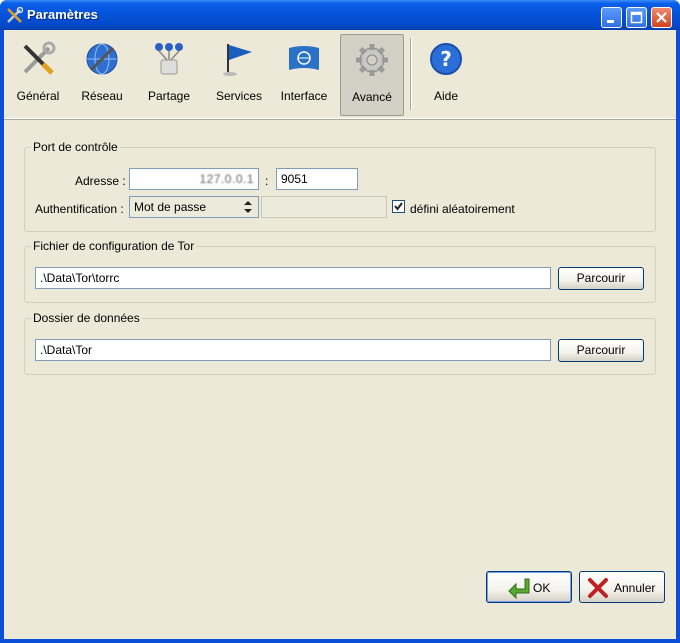  I want to click on data-dir-group: Dossier de données .\Data\Tor Parcourir, so click(340, 343).